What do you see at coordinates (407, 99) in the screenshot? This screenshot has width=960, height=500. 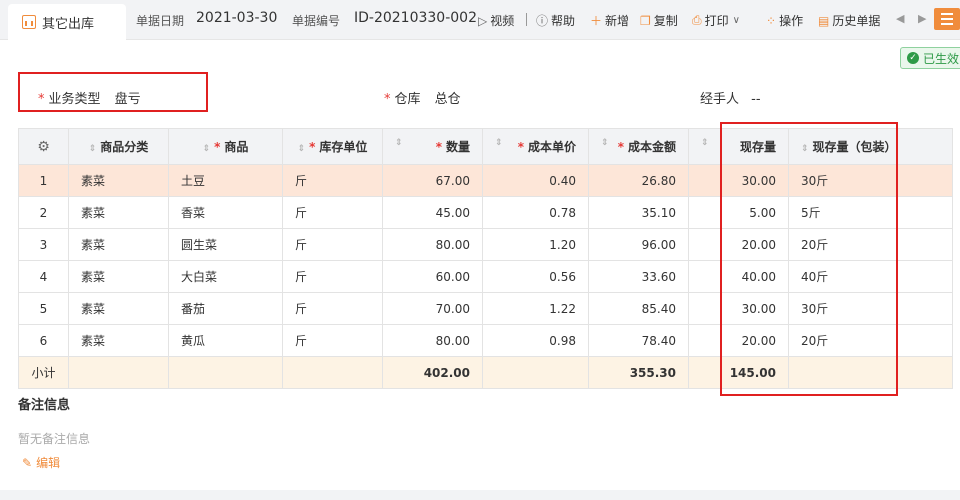 I see `warehouse-label: 仓库` at bounding box center [407, 99].